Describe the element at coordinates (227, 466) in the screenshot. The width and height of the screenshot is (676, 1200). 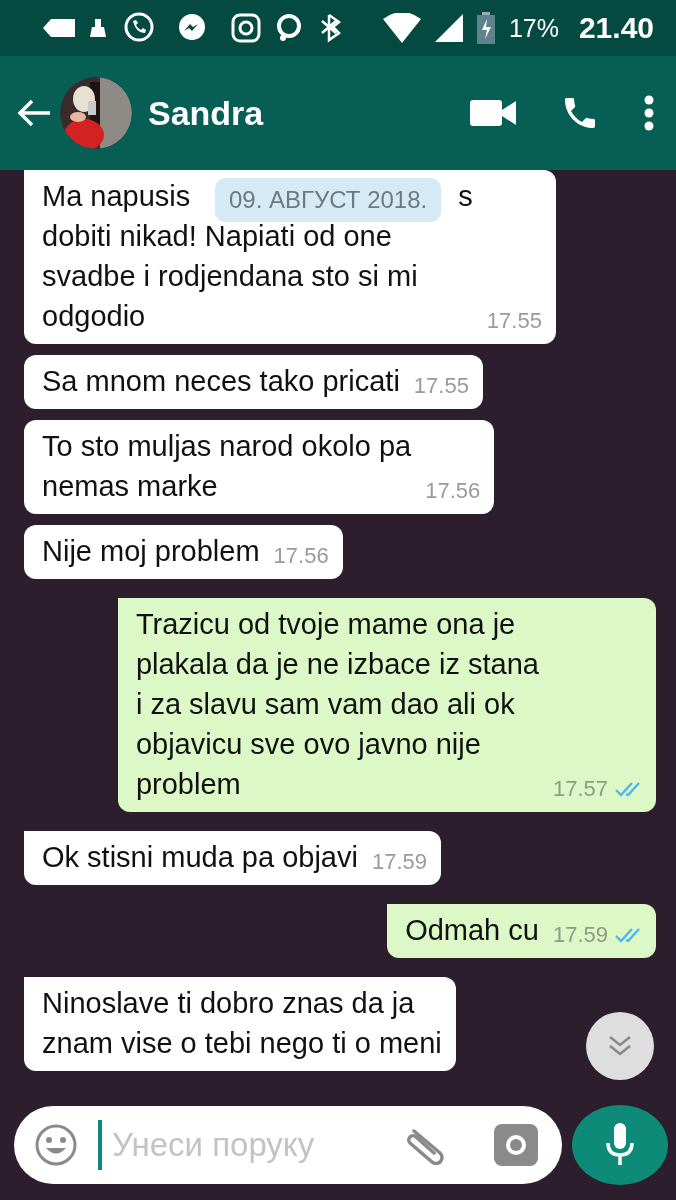
I see `message-text: To sto muljas narod okolo pa nemas marke` at that location.